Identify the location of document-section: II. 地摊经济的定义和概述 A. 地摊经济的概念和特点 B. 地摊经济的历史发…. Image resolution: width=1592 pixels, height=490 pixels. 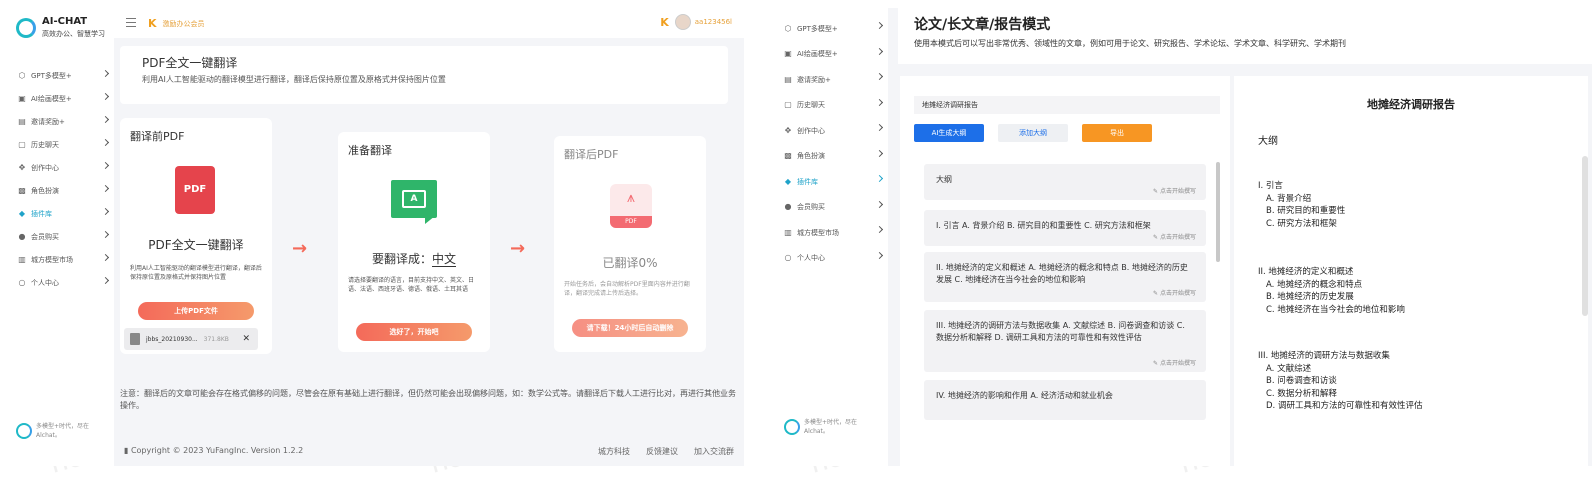
(1331, 291).